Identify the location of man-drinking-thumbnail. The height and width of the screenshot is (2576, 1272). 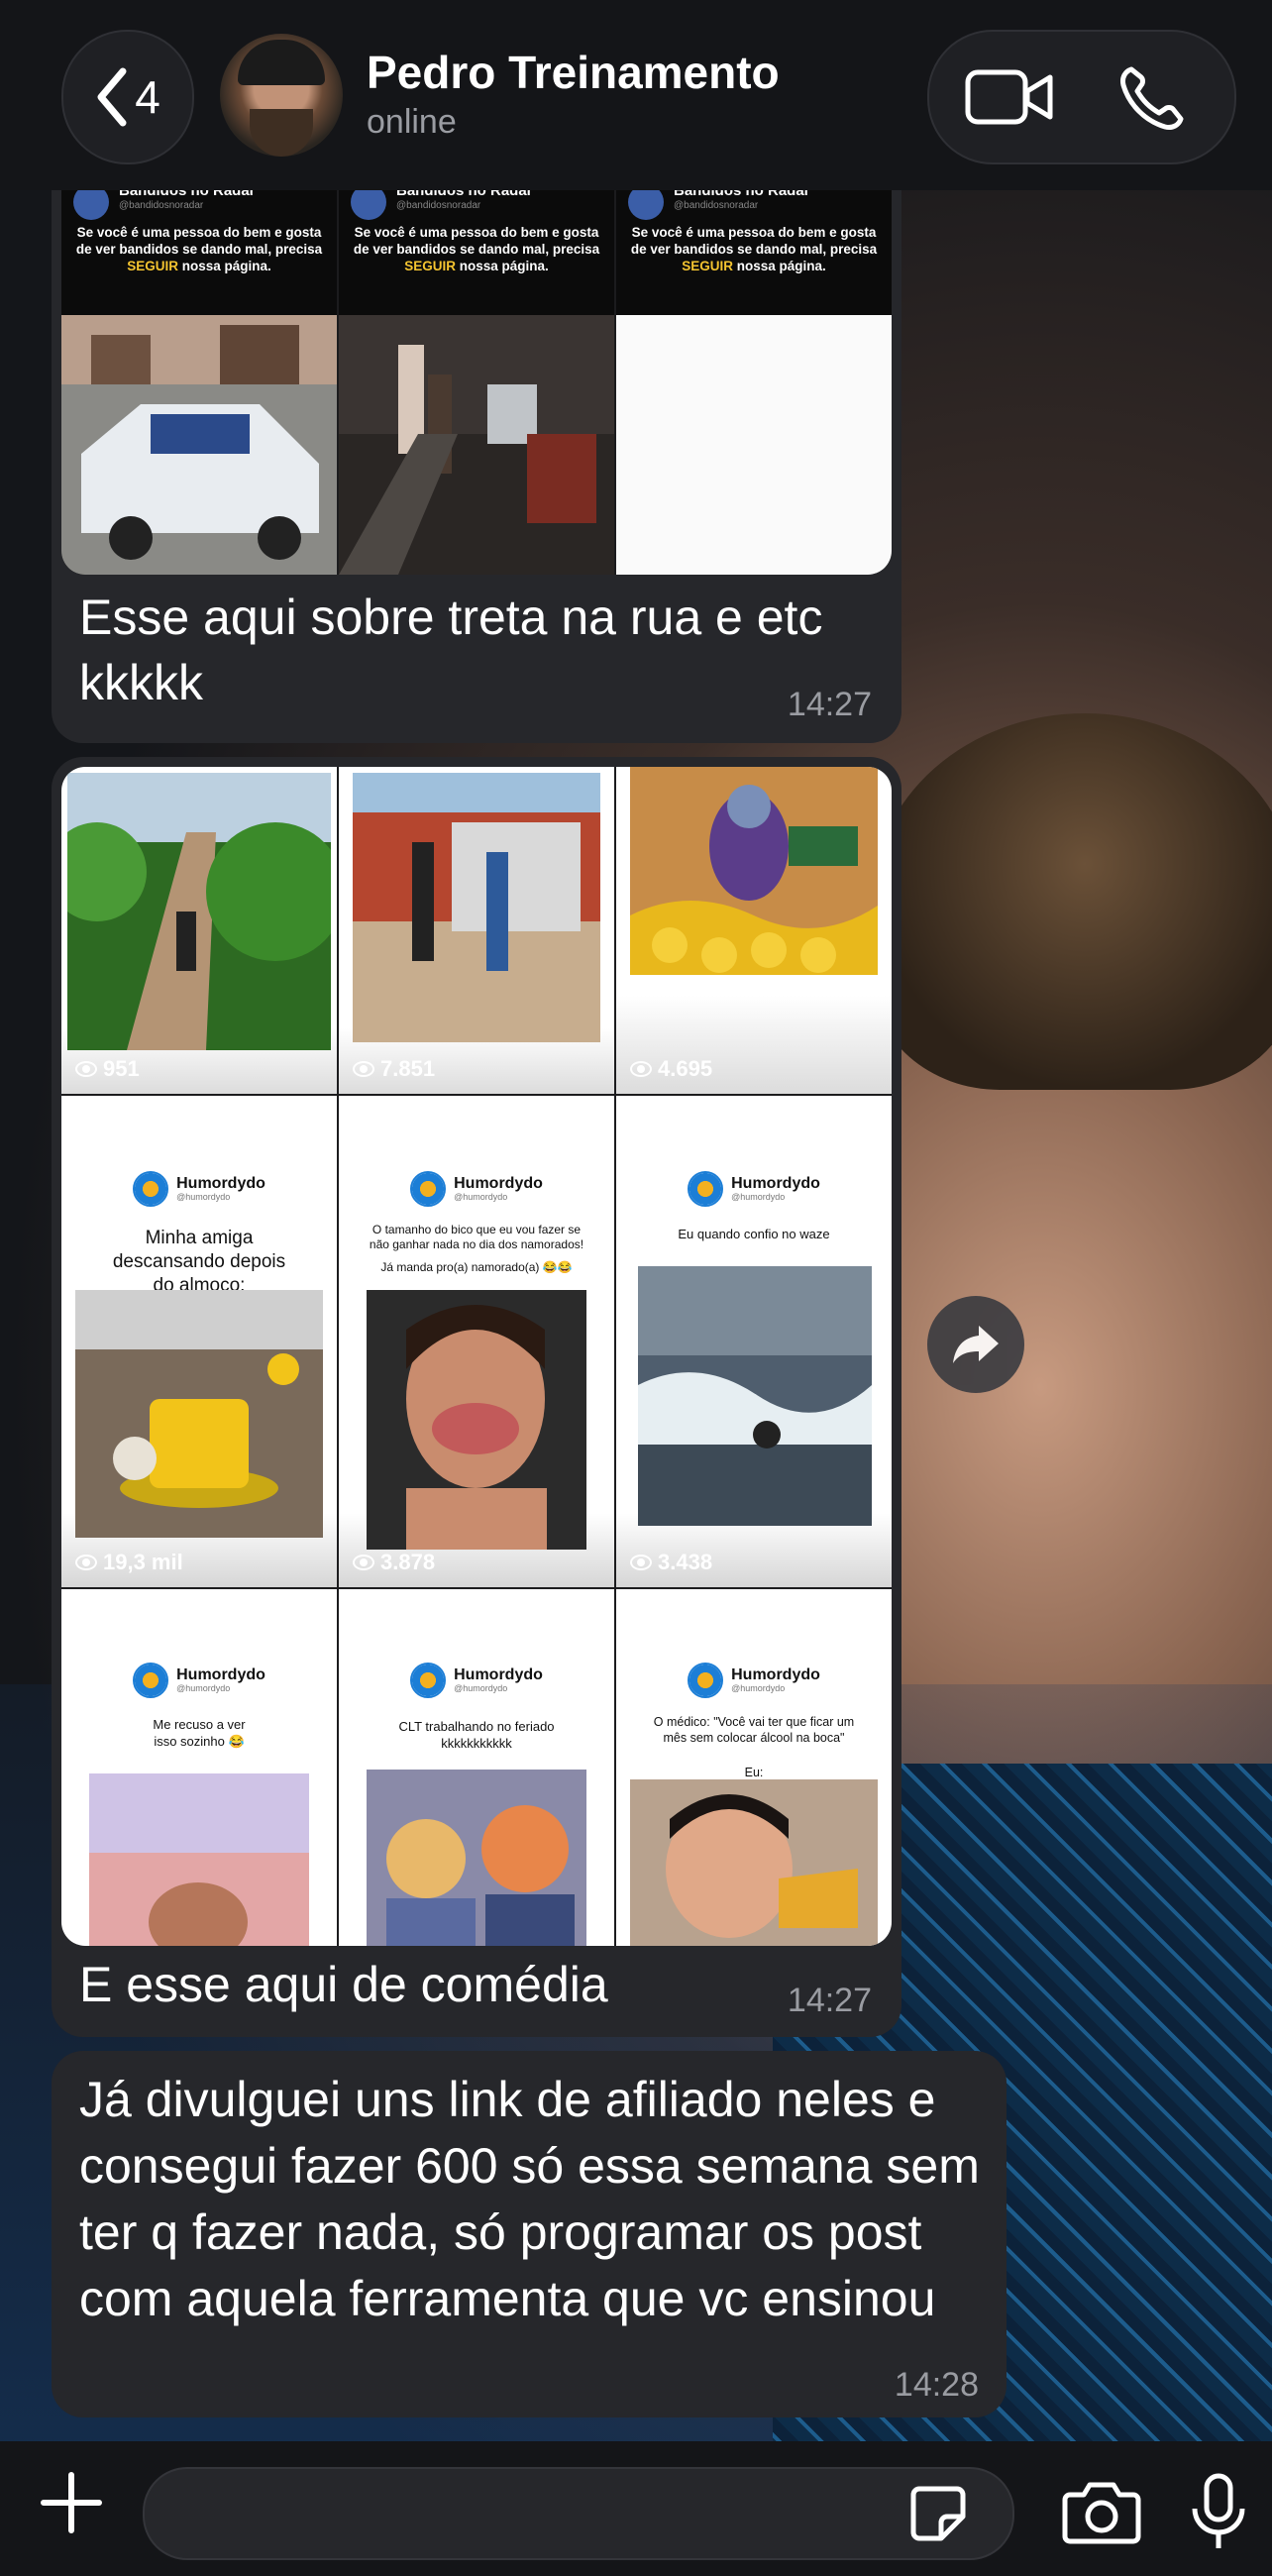
(754, 1862).